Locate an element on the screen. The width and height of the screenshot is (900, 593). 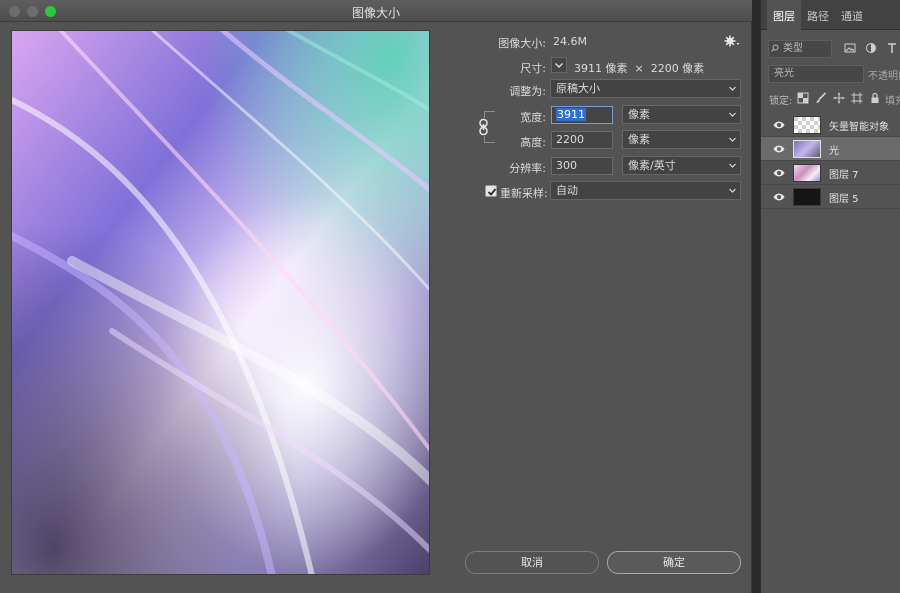
fit-to-value: 原稿大小 is located at coordinates (578, 88).